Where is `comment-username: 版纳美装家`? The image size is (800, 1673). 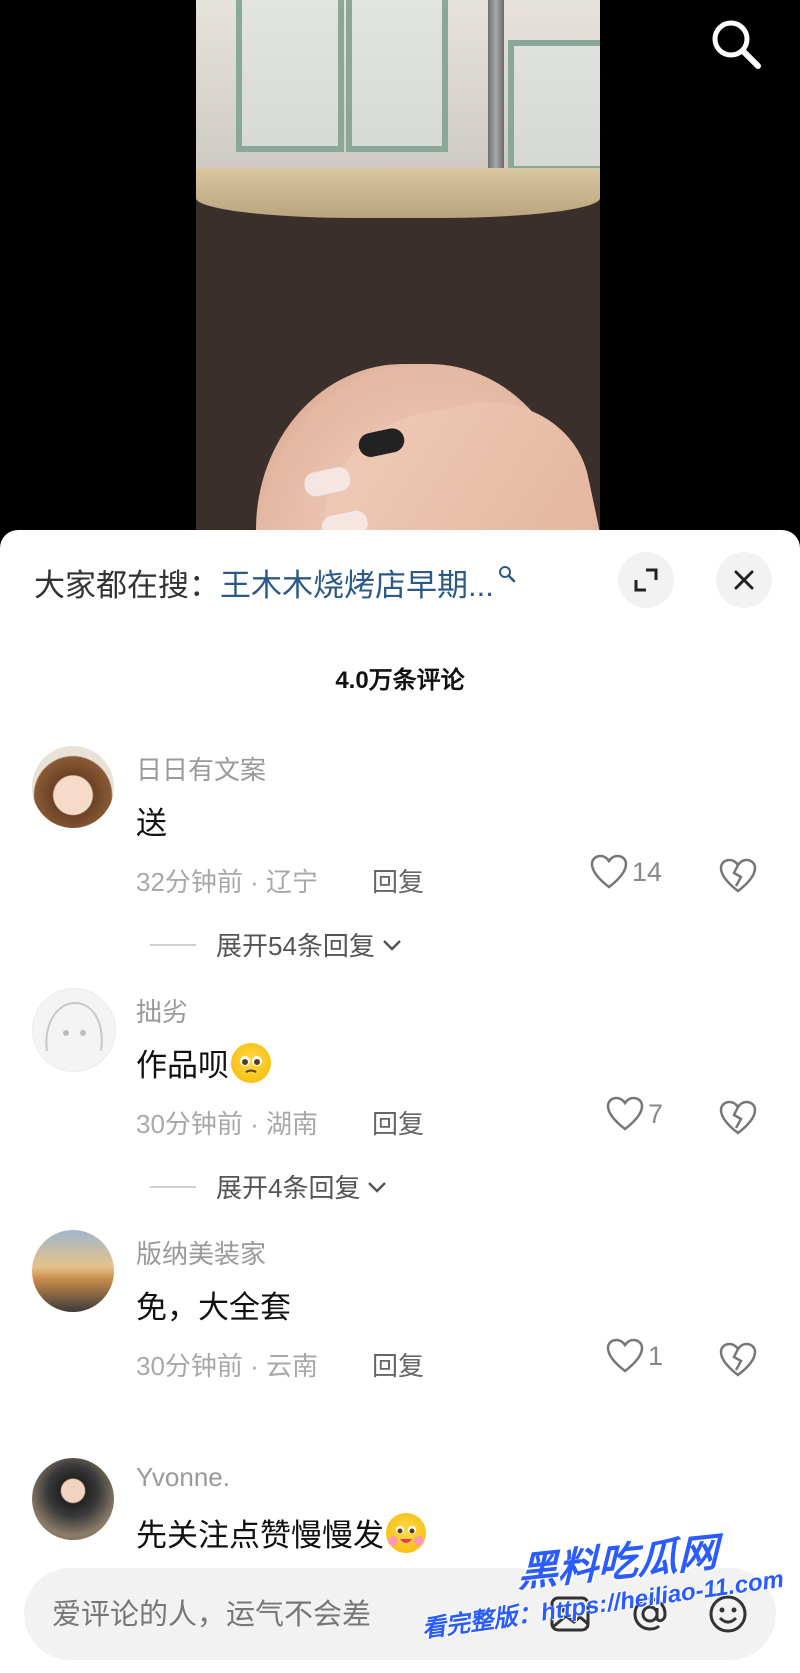
comment-username: 版纳美装家 is located at coordinates (201, 1252).